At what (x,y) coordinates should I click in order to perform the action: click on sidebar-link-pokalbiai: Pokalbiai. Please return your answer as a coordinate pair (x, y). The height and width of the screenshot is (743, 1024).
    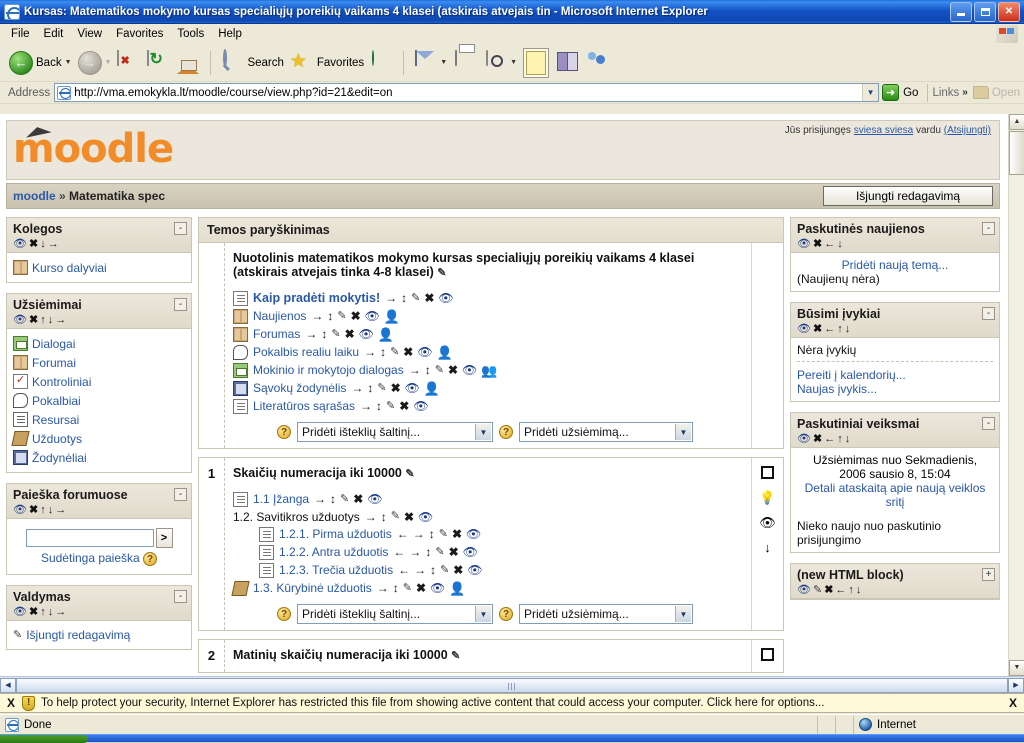
    Looking at the image, I should click on (56, 401).